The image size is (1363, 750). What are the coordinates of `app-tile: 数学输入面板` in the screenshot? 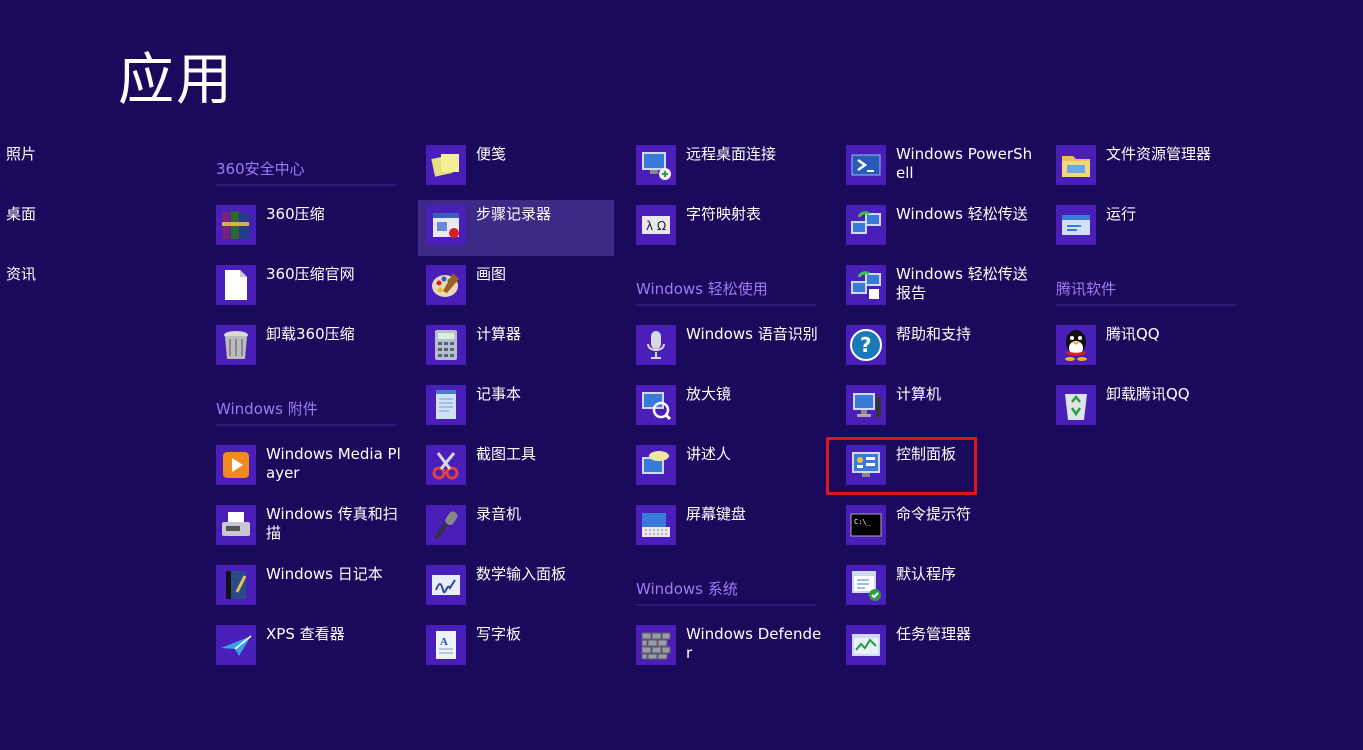 It's located at (524, 588).